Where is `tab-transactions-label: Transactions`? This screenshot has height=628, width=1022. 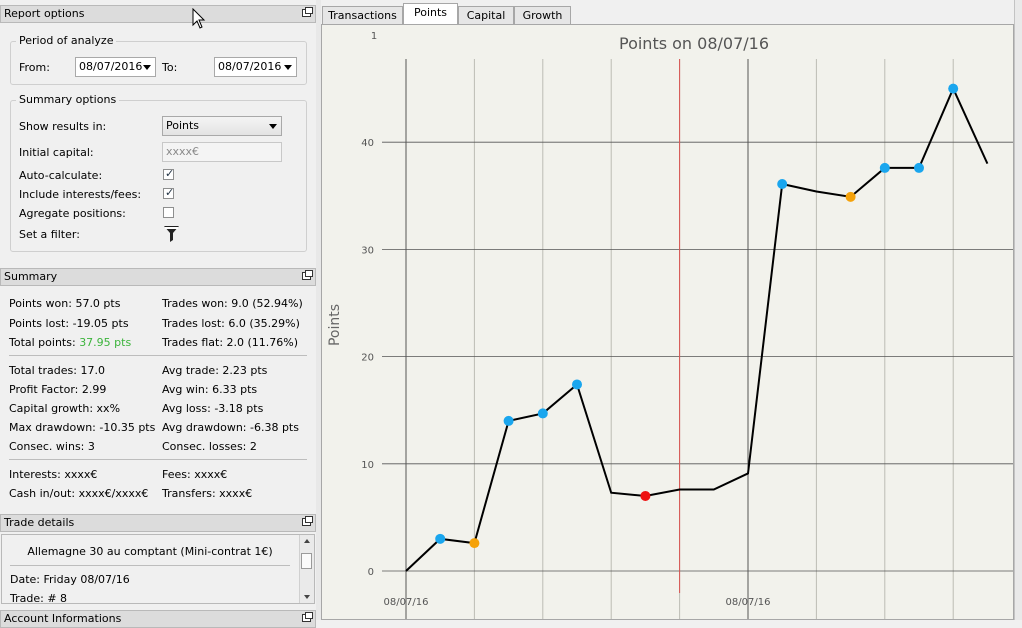 tab-transactions-label: Transactions is located at coordinates (362, 15).